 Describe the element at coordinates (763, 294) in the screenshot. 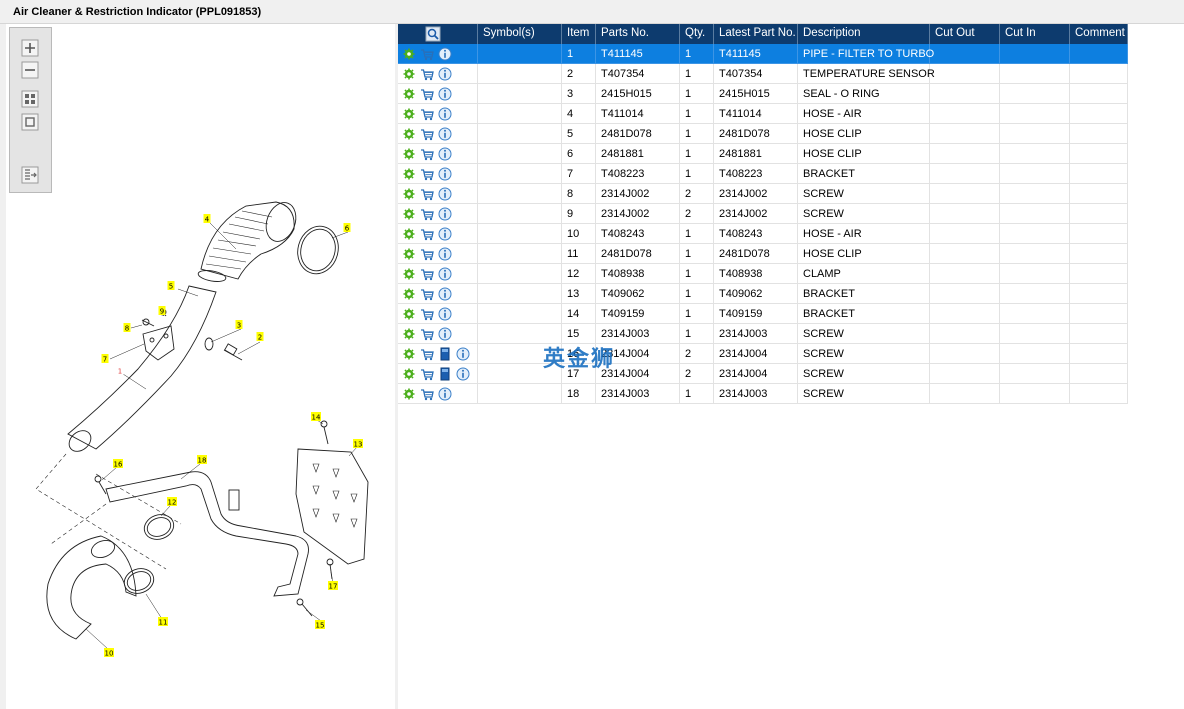

I see `parts-table-row: 13 T409062 1 T409062 BRACKET` at that location.